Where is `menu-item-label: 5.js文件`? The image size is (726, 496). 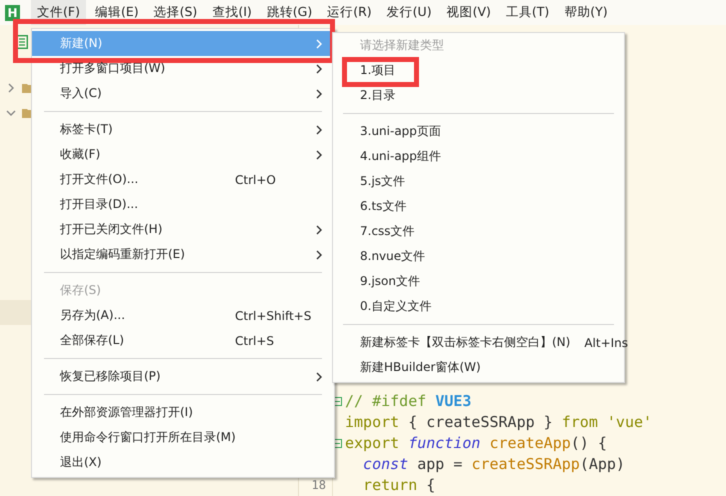 menu-item-label: 5.js文件 is located at coordinates (383, 181).